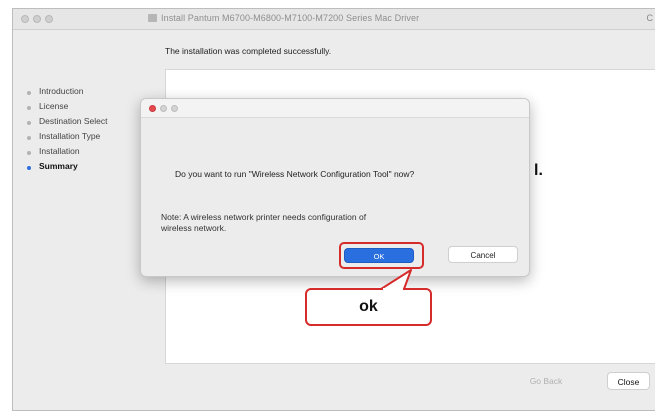  I want to click on step-label: License, so click(54, 106).